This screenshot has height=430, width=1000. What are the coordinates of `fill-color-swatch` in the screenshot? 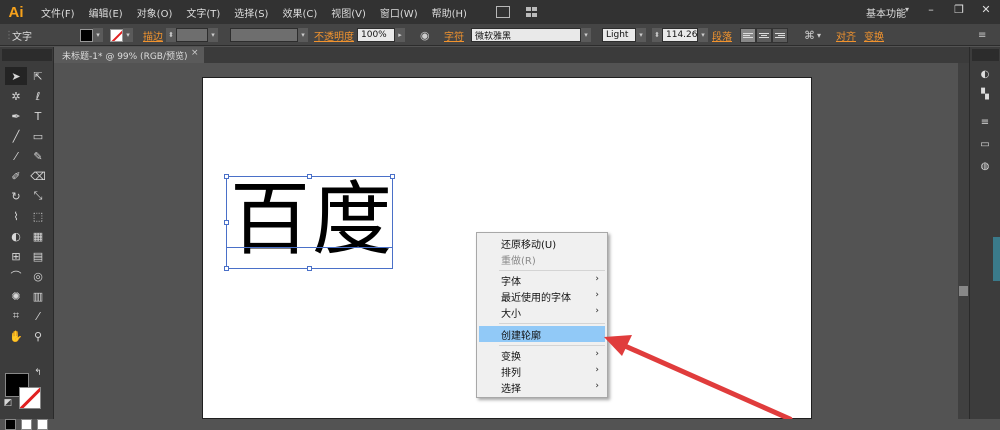 It's located at (86, 35).